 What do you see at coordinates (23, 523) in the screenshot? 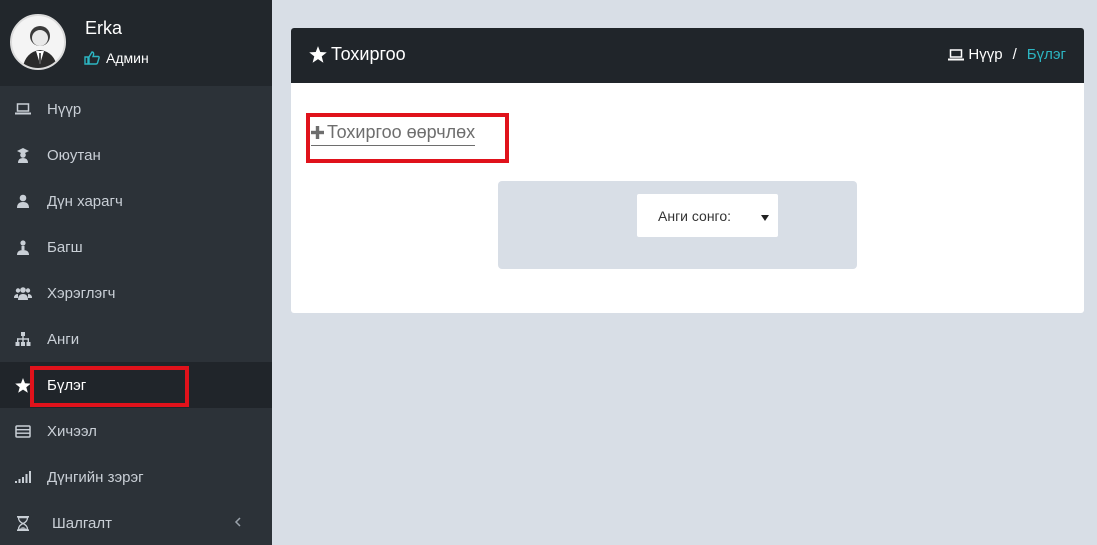
I see `hourglass-icon` at bounding box center [23, 523].